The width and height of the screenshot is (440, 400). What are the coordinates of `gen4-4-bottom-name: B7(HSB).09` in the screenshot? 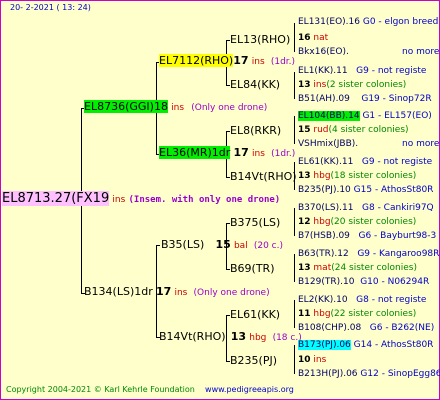 It's located at (324, 236).